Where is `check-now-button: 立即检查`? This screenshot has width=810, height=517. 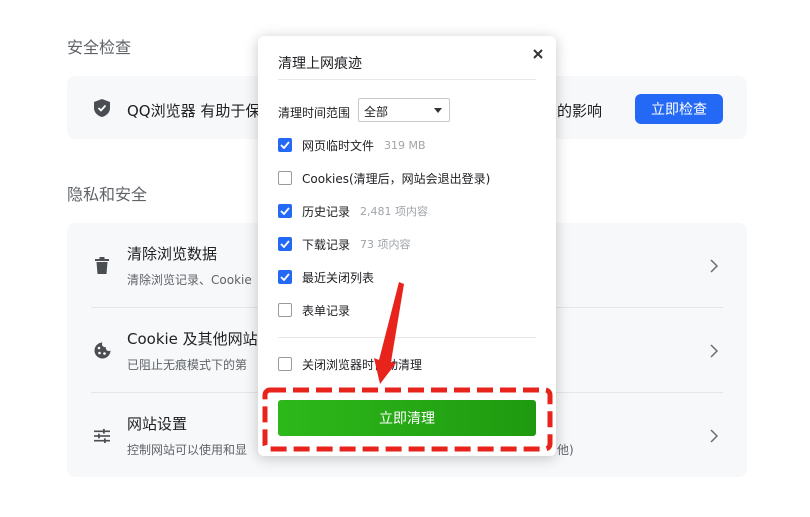
check-now-button: 立即检查 is located at coordinates (679, 109).